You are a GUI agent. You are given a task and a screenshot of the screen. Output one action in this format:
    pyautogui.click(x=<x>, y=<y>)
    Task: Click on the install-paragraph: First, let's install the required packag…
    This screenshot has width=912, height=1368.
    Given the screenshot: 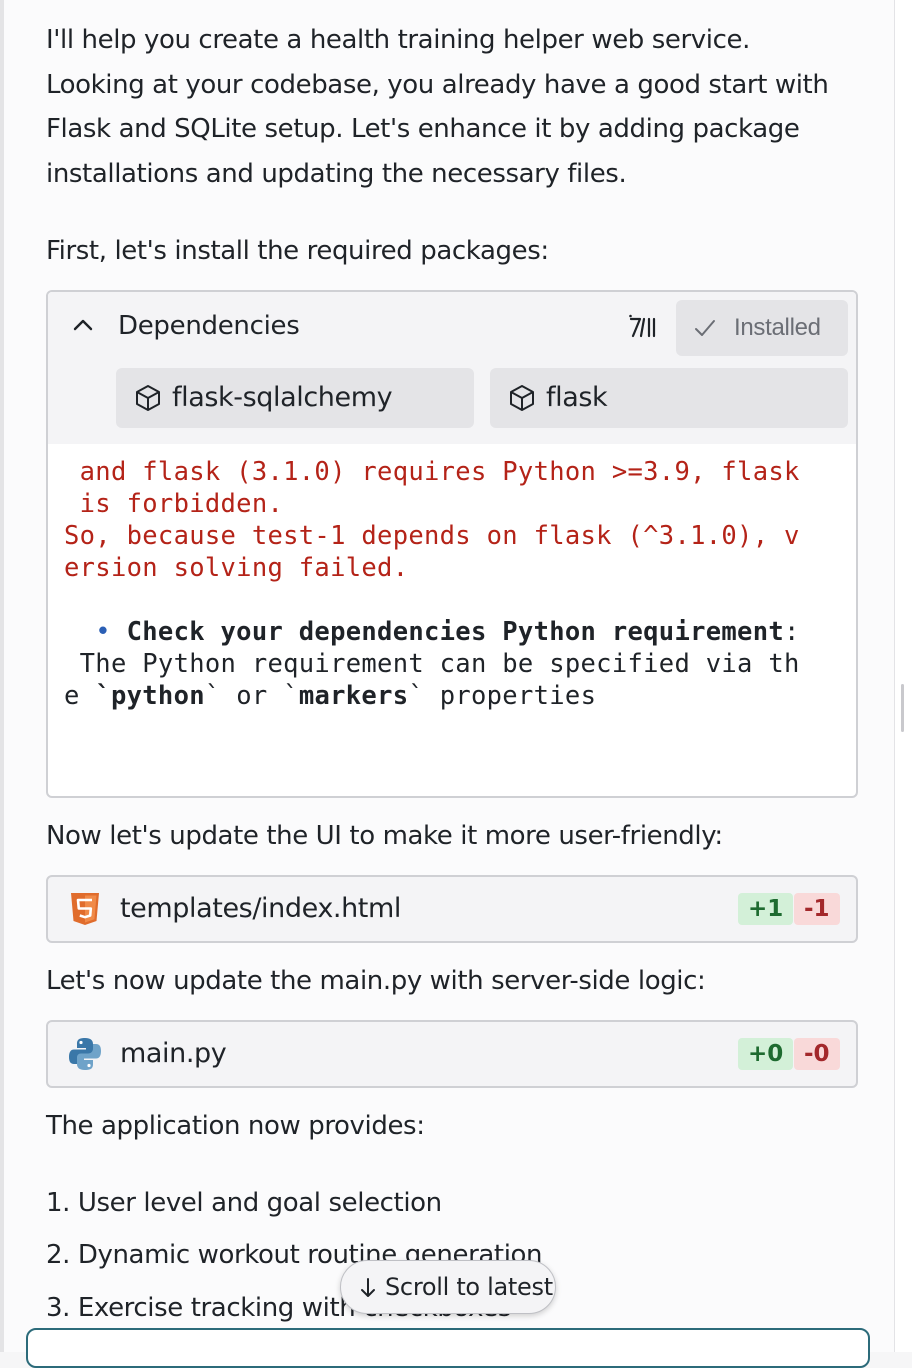 What is the action you would take?
    pyautogui.click(x=297, y=251)
    